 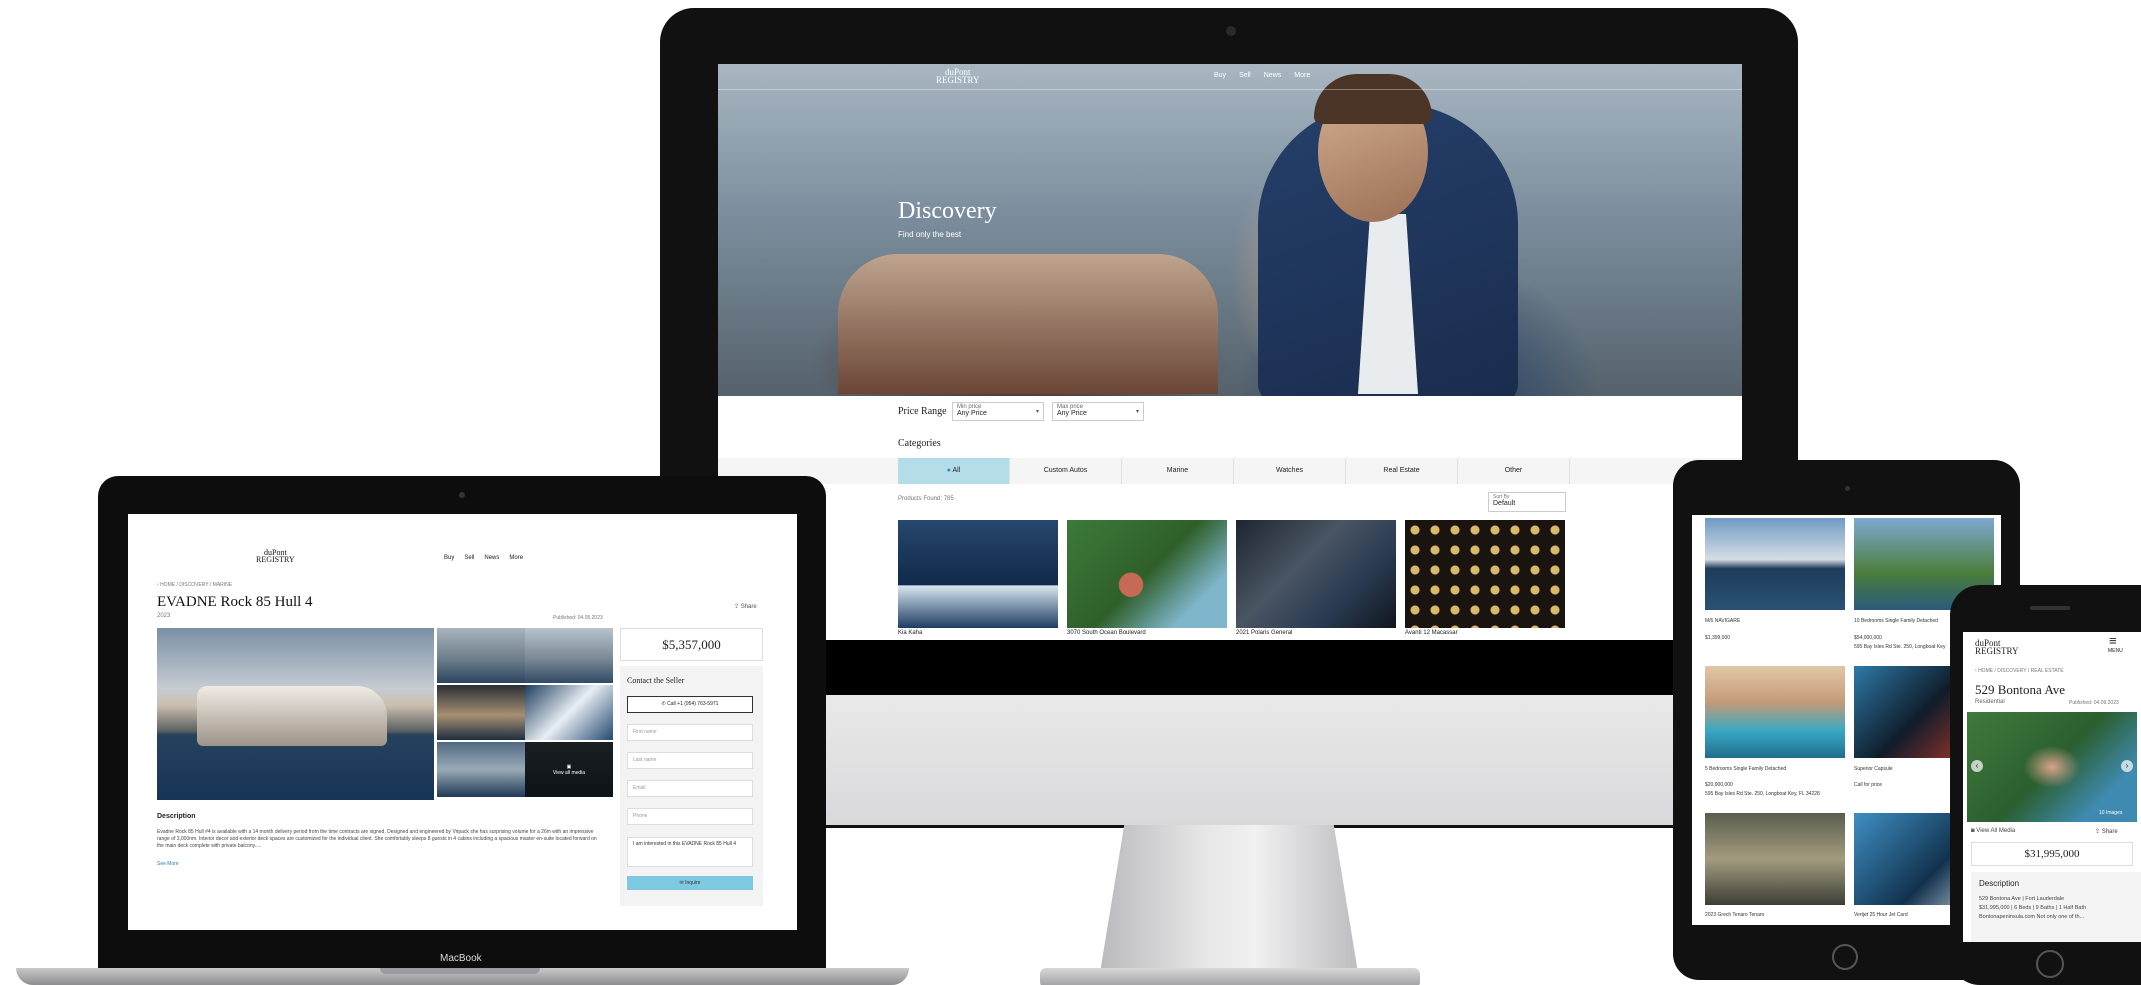 What do you see at coordinates (1290, 471) in the screenshot?
I see `tab-watches: Watches` at bounding box center [1290, 471].